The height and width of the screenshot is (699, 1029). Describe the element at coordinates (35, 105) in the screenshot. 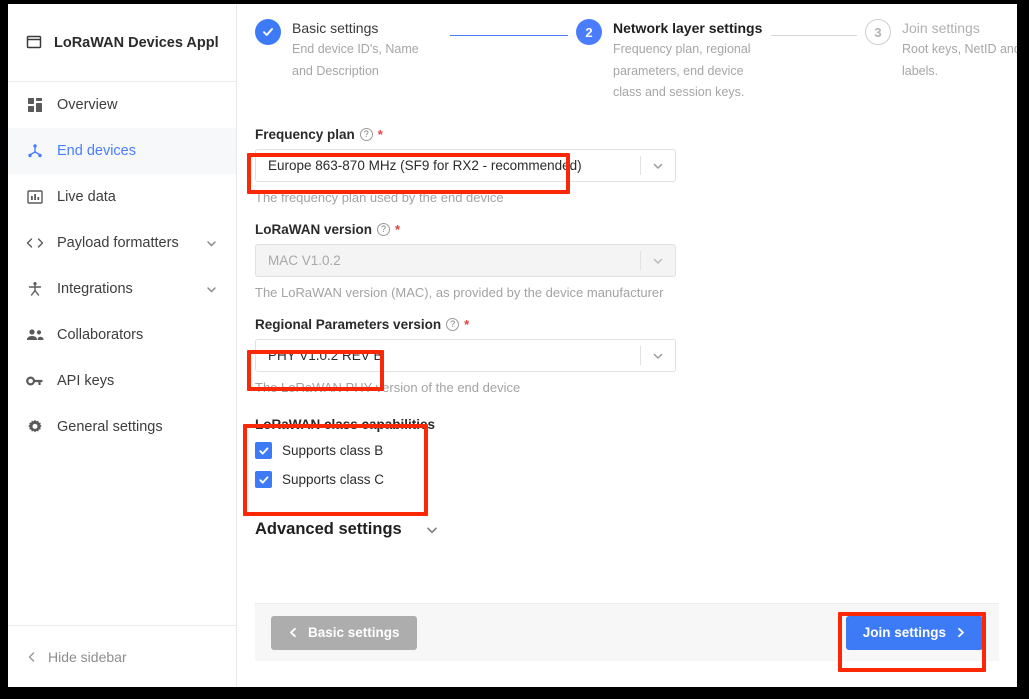

I see `grid-icon` at that location.